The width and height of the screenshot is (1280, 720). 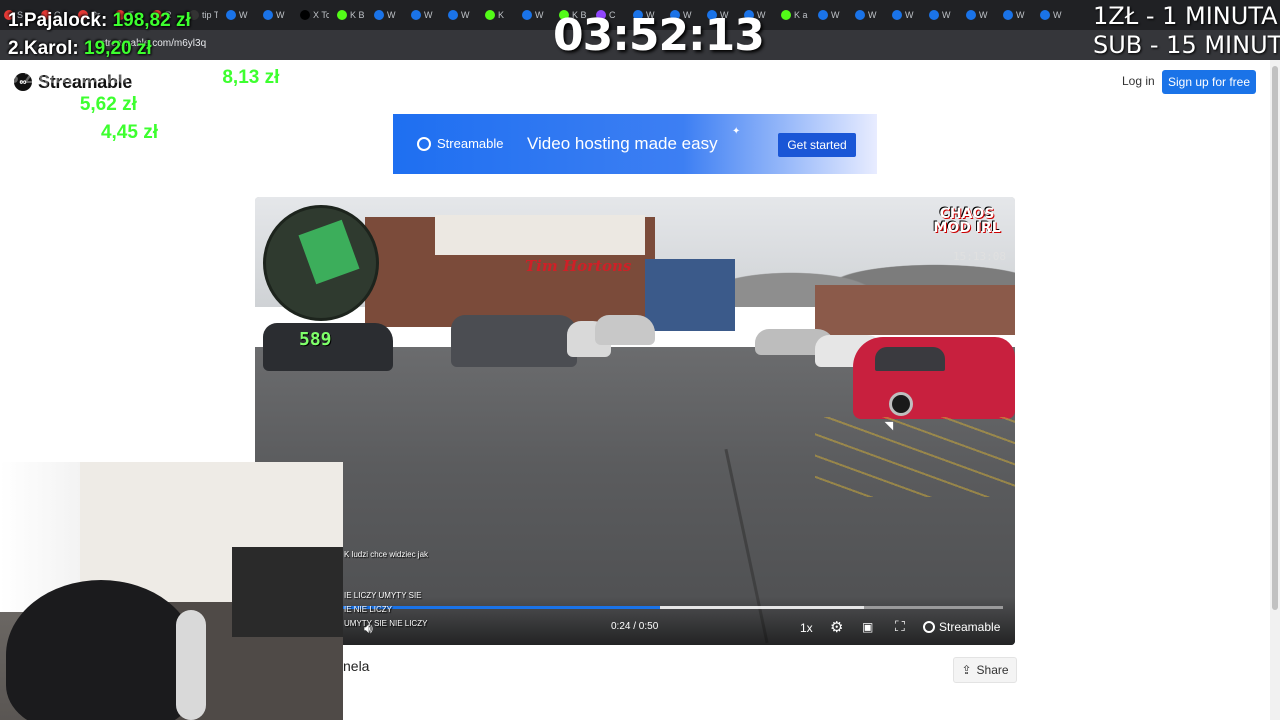 I want to click on chat-line: IE NIE LICZY, so click(x=368, y=609).